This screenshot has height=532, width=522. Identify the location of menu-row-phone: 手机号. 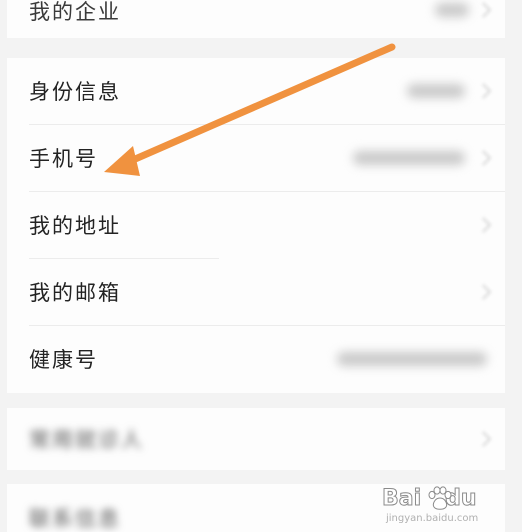
(256, 158).